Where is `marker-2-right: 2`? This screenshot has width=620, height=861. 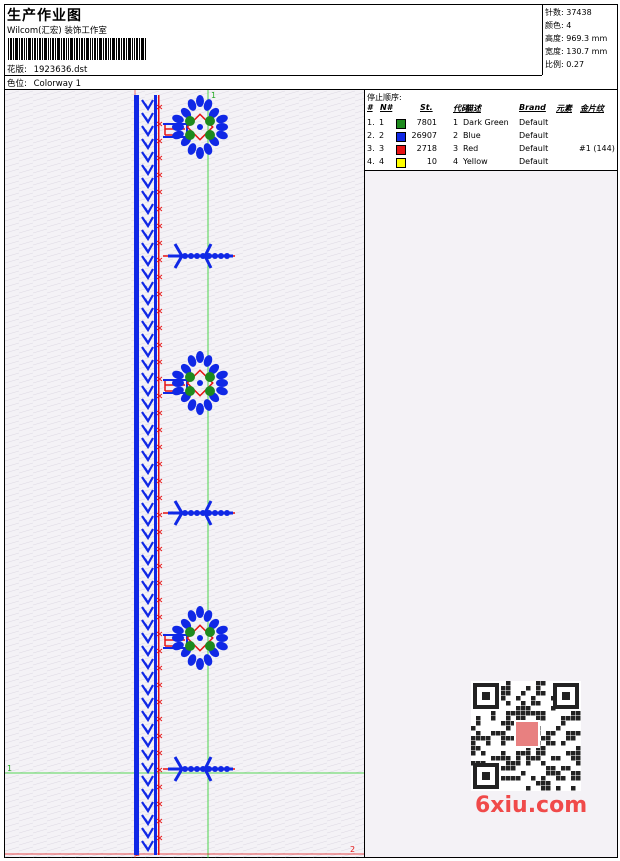 marker-2-right: 2 is located at coordinates (352, 849).